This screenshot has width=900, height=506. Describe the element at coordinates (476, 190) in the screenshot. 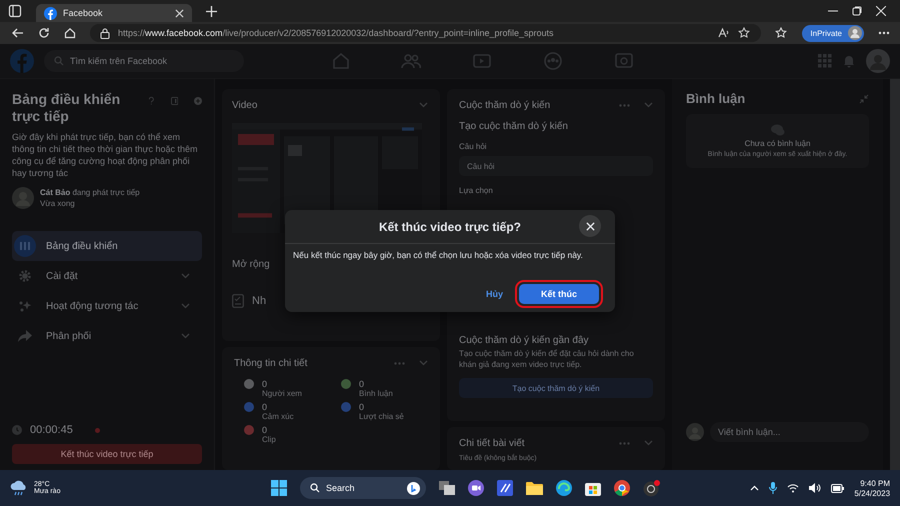

I see `field-label: Lựa chọn` at that location.